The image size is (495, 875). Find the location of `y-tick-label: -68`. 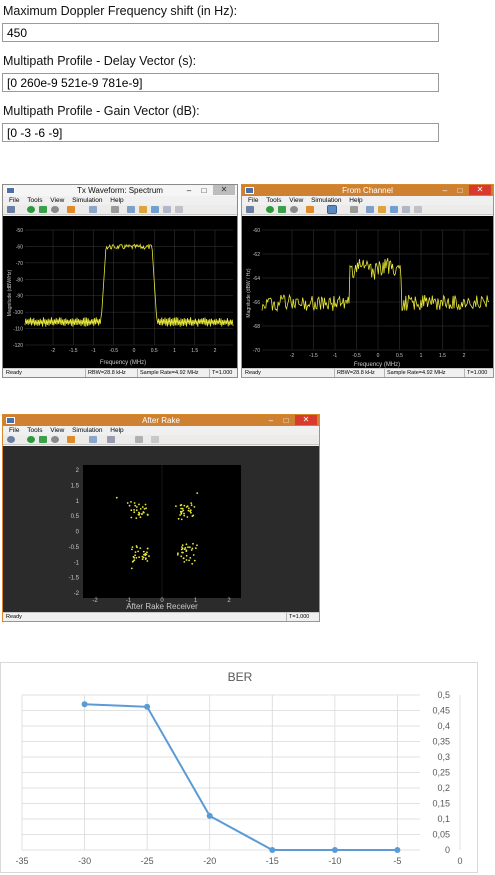

y-tick-label: -68 is located at coordinates (256, 327).